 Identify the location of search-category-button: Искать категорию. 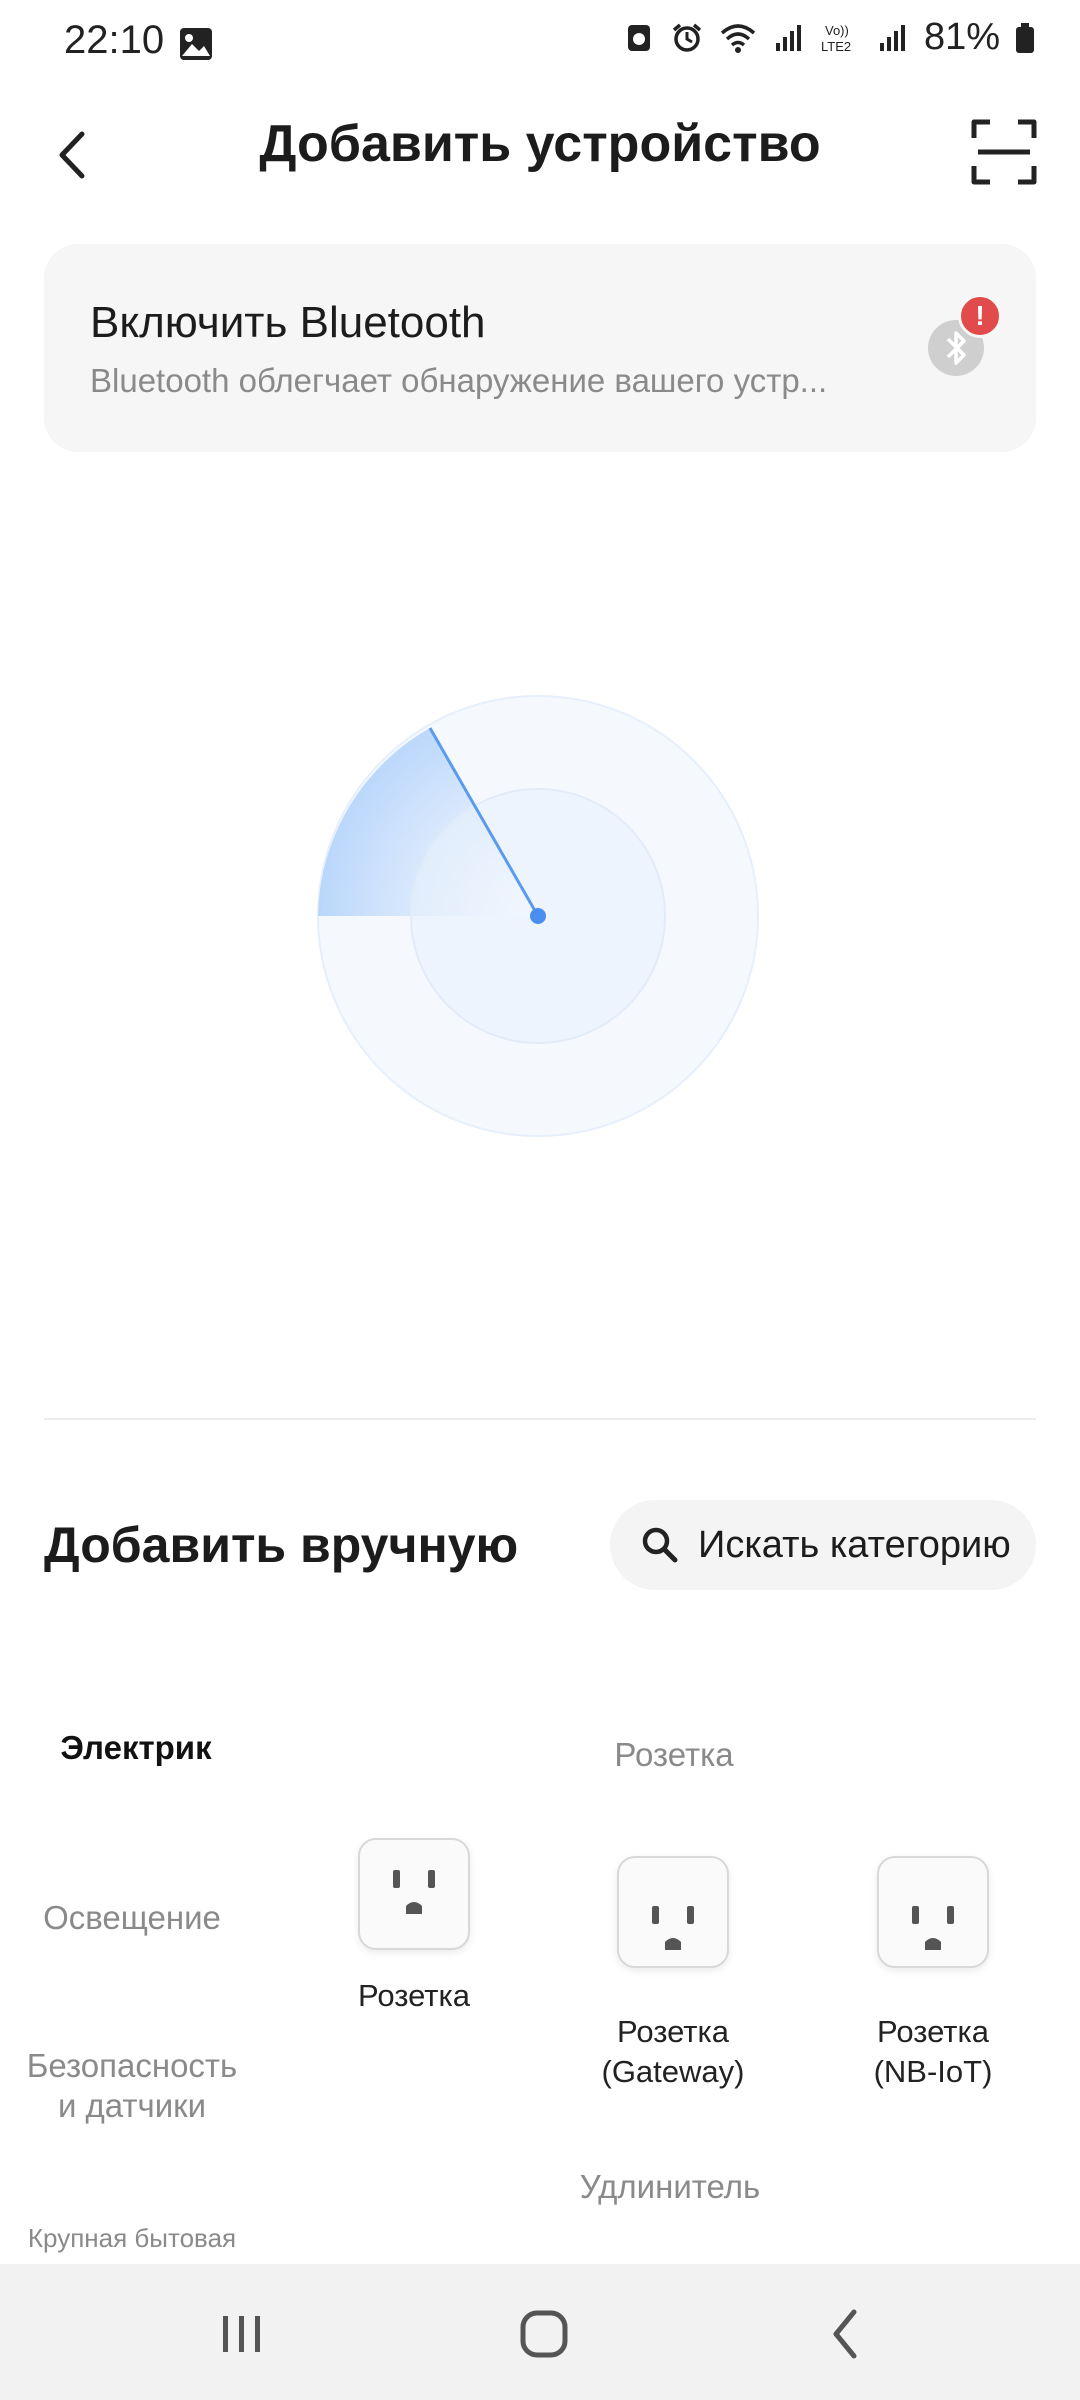
(823, 1545).